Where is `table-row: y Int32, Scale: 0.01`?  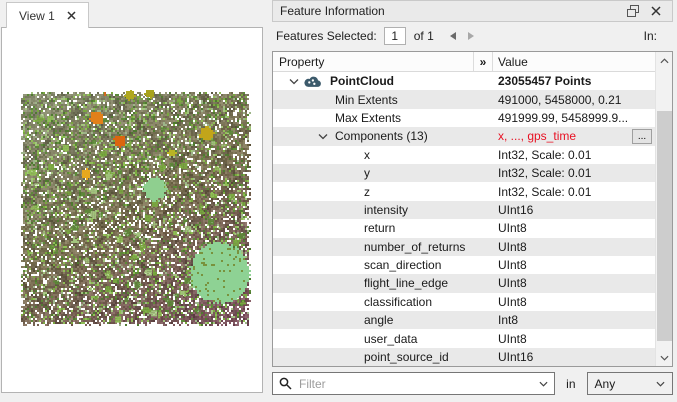 table-row: y Int32, Scale: 0.01 is located at coordinates (464, 173).